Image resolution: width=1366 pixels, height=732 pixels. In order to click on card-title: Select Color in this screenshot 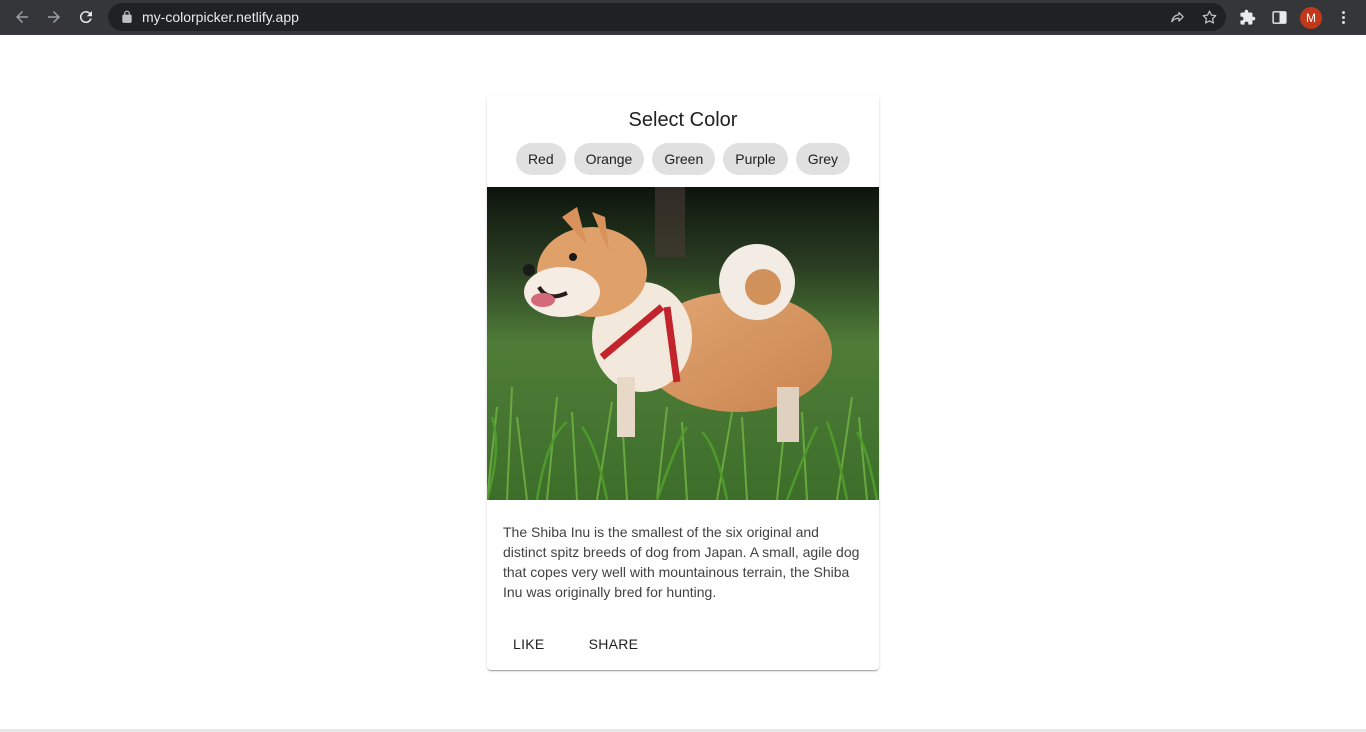, I will do `click(683, 120)`.